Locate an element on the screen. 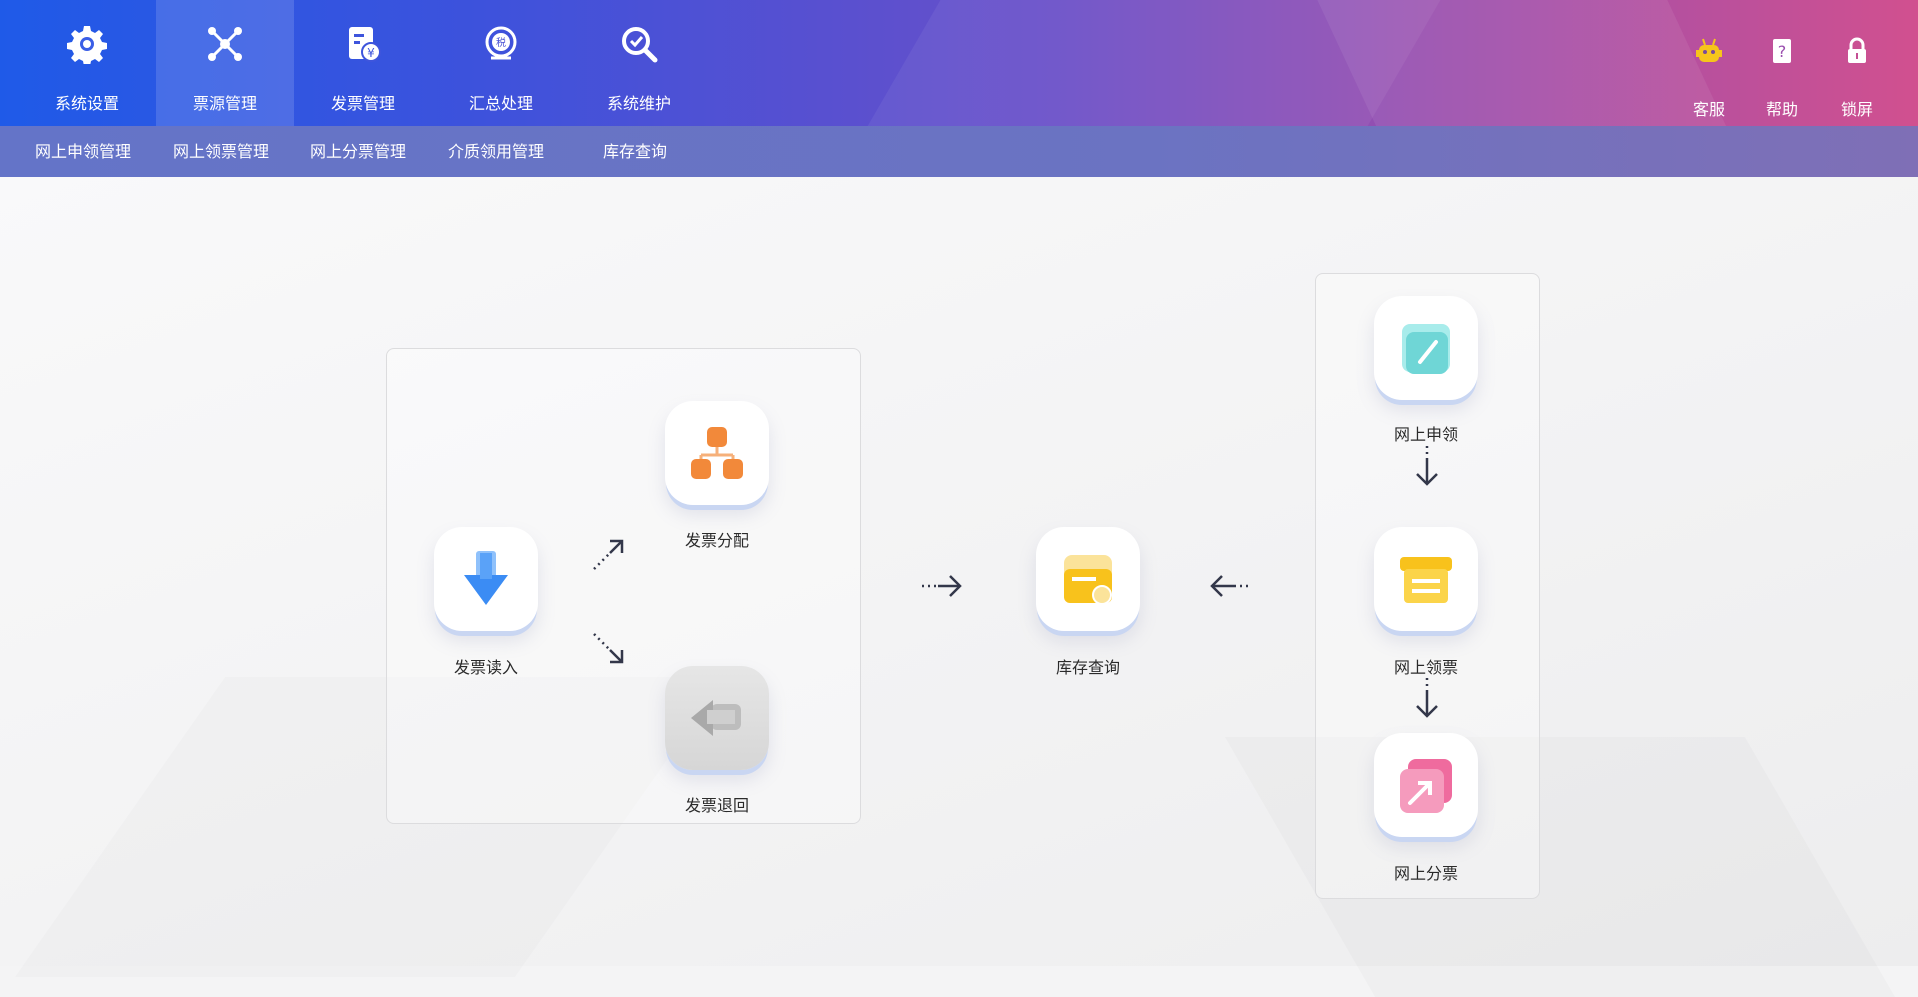 This screenshot has height=997, width=1918. inventory-query-tile is located at coordinates (1088, 579).